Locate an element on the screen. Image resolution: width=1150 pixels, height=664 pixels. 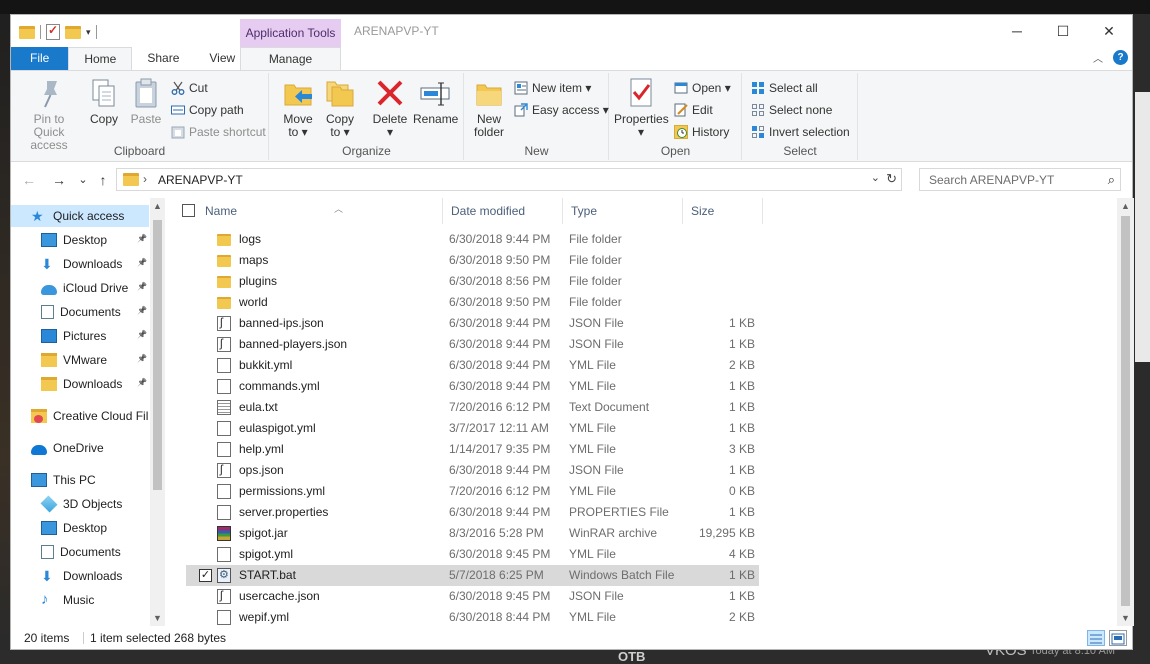
cut-button: Cut is located at coordinates (189, 88).